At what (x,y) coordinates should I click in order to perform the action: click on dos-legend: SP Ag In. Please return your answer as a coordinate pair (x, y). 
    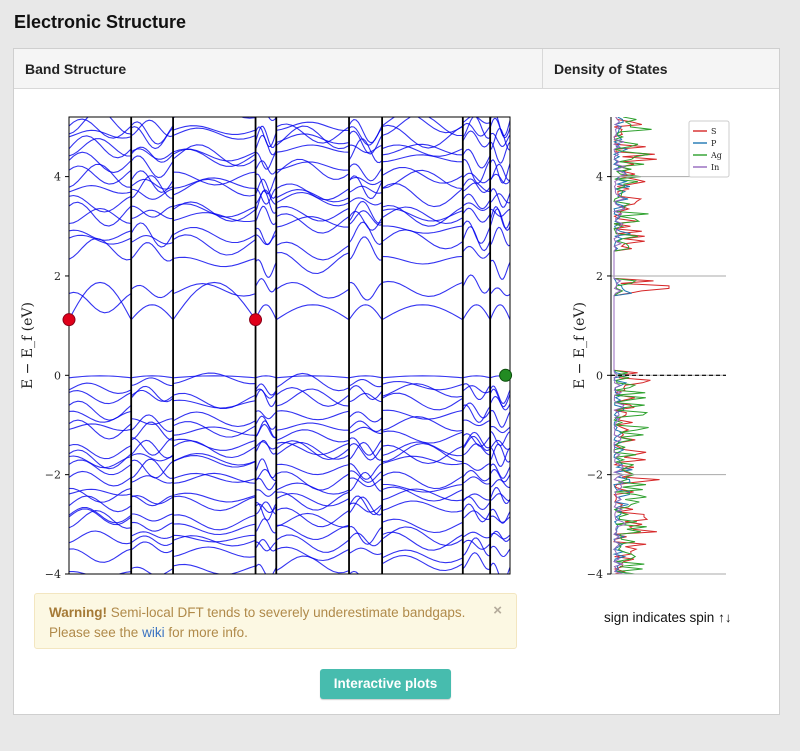
    Looking at the image, I should click on (709, 149).